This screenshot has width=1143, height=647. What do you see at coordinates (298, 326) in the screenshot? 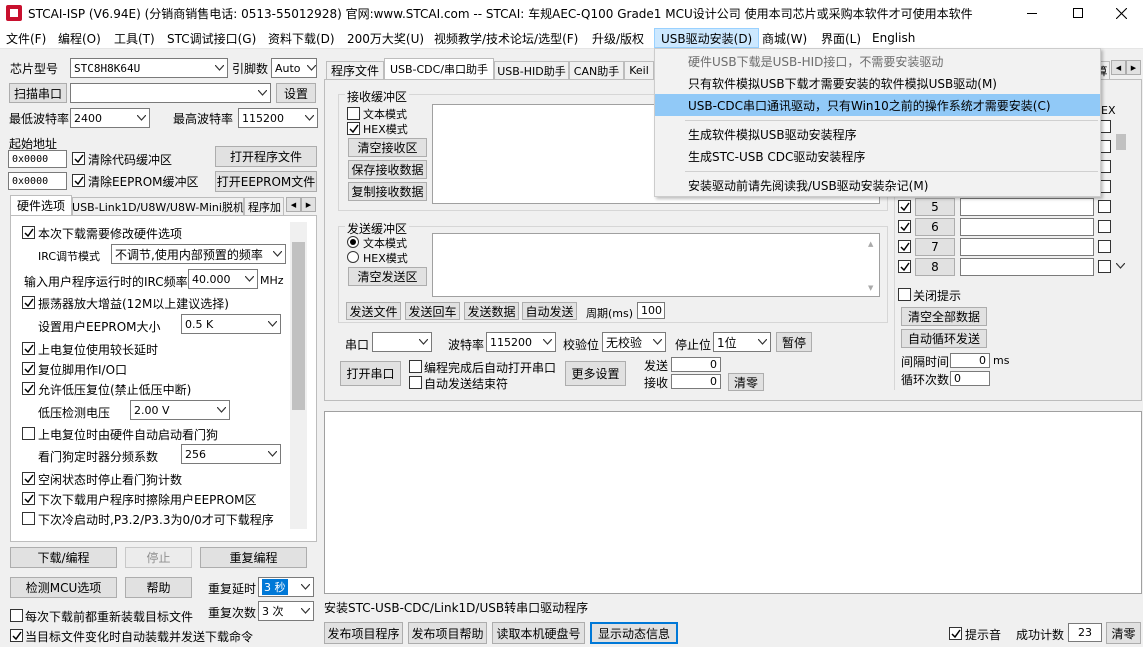
I see `scroll-thumb` at bounding box center [298, 326].